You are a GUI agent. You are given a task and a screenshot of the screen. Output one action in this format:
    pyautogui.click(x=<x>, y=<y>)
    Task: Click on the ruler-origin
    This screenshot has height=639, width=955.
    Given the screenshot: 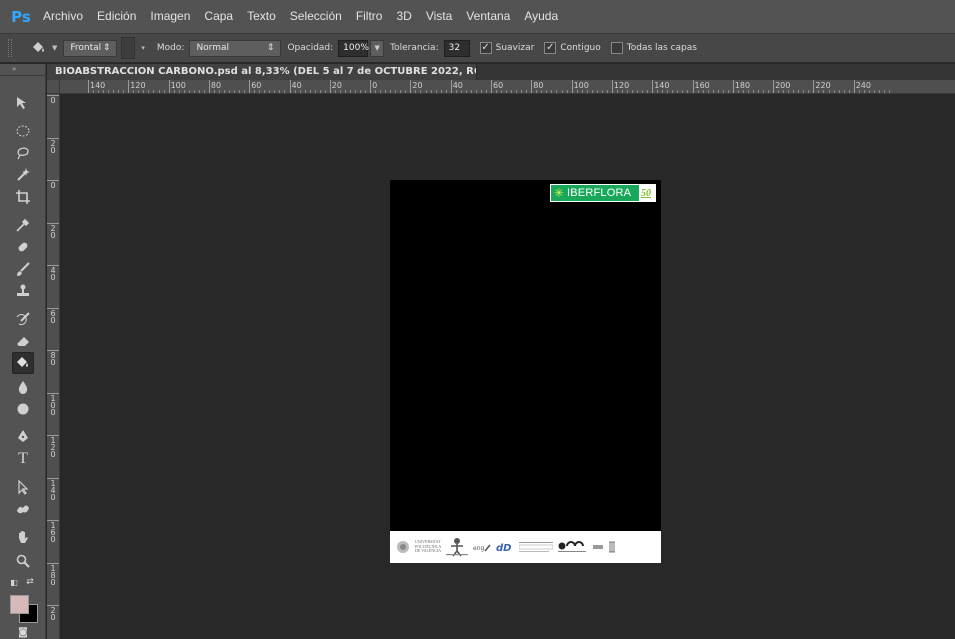 What is the action you would take?
    pyautogui.click(x=53, y=87)
    